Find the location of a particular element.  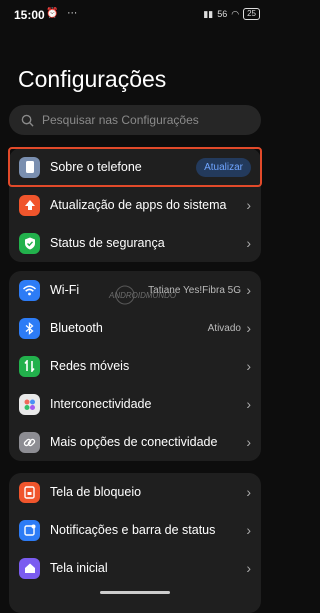

row-label: Redes móveis is located at coordinates (90, 366).